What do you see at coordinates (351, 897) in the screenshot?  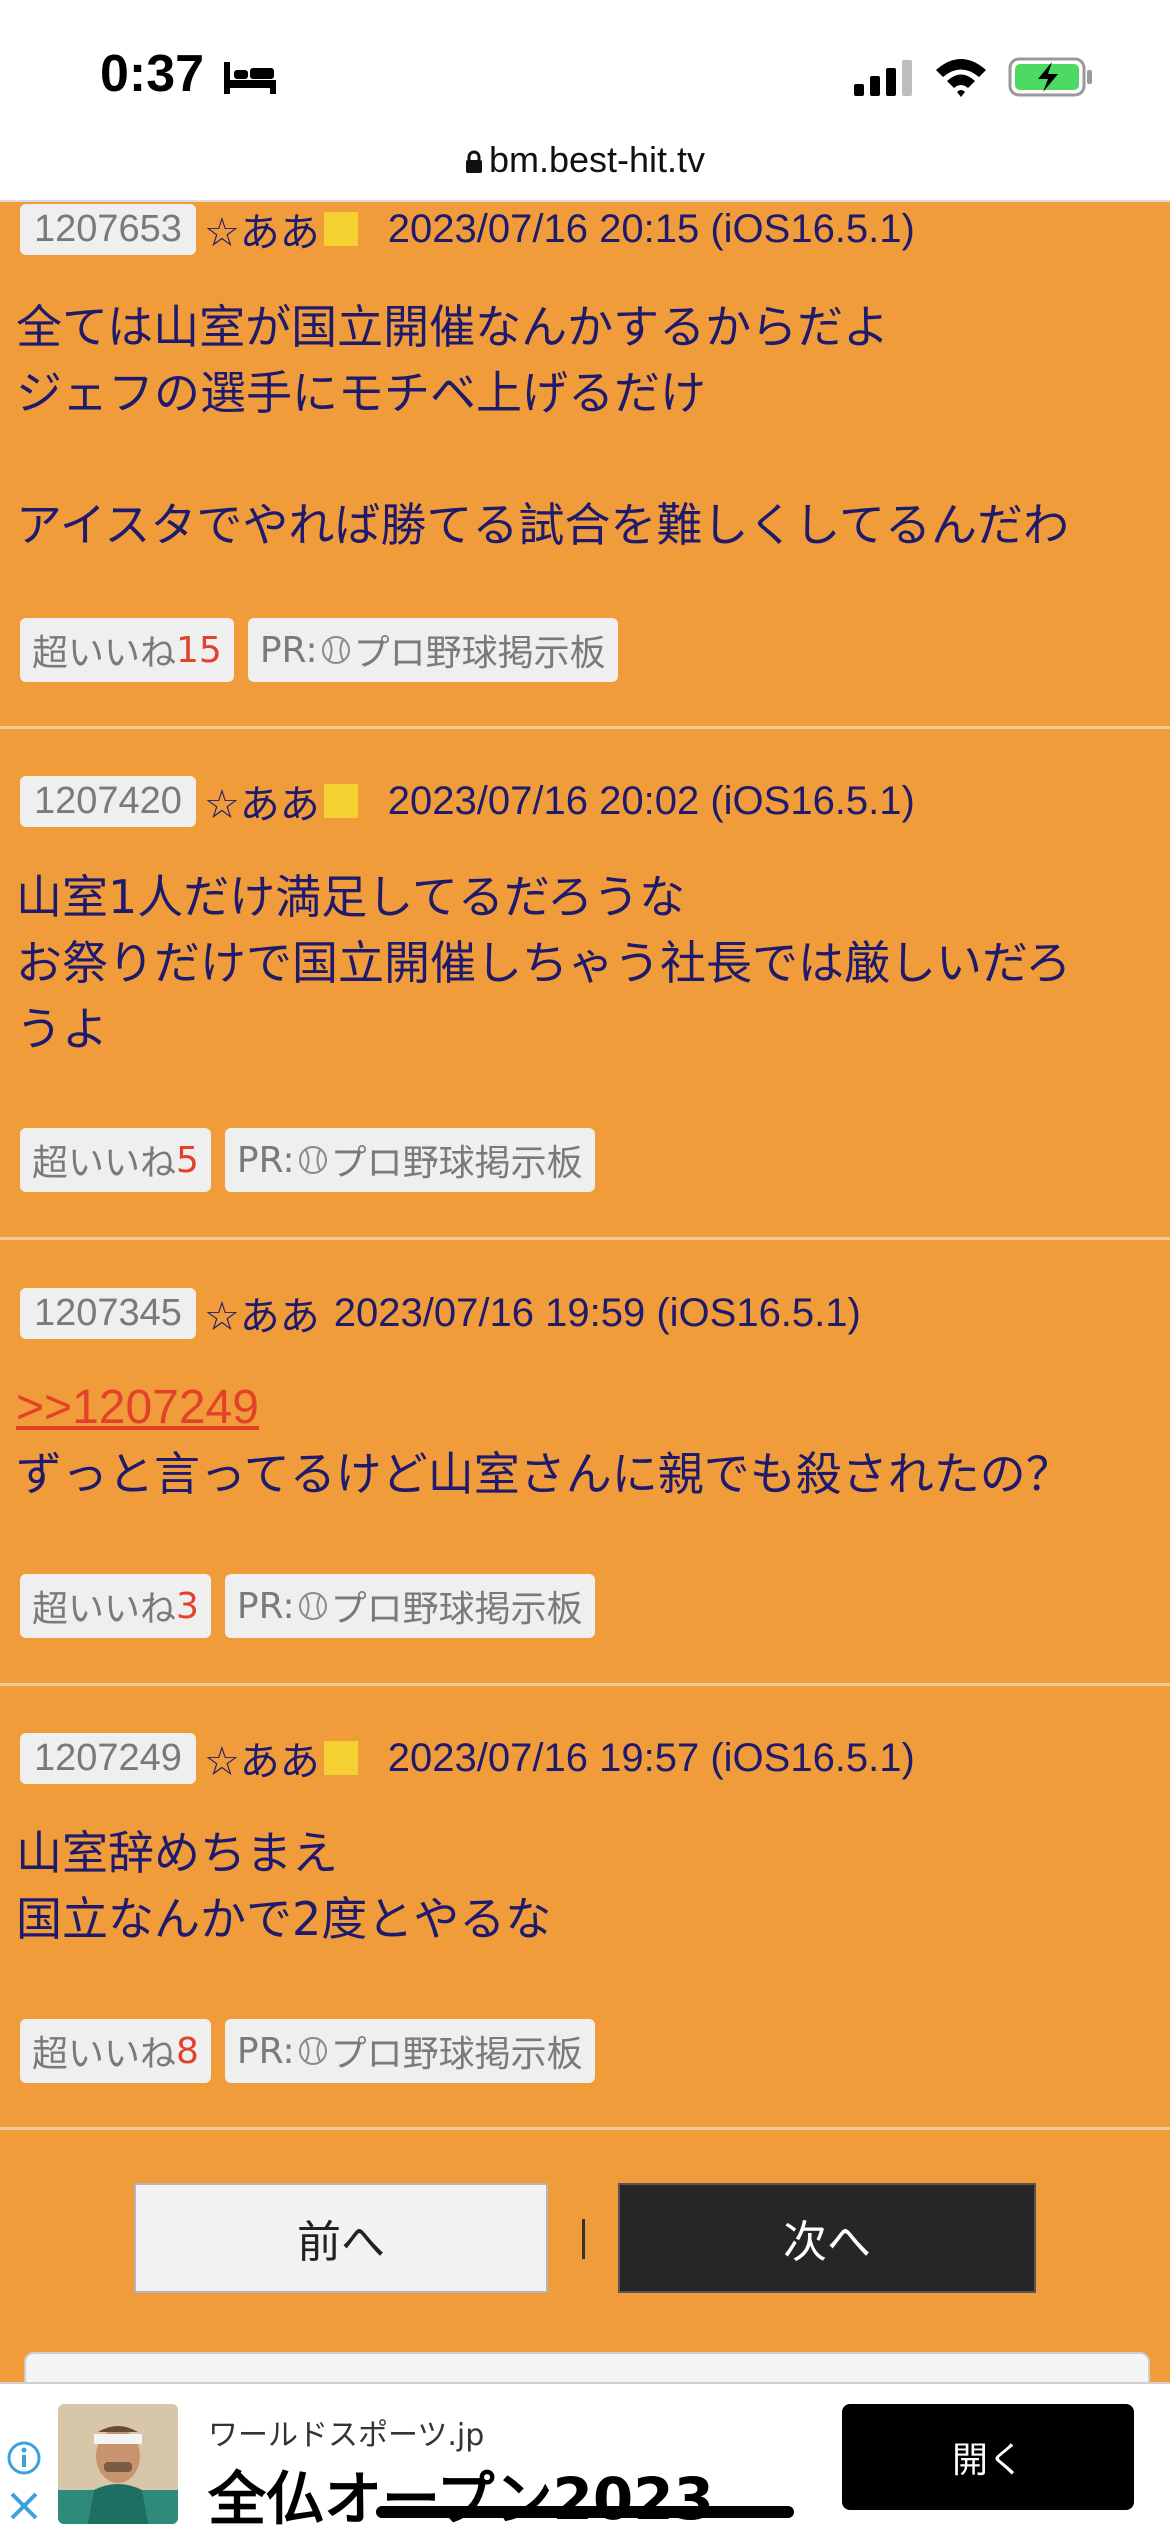 I see `post-line: 山室1人だけ満足してるだろうな` at bounding box center [351, 897].